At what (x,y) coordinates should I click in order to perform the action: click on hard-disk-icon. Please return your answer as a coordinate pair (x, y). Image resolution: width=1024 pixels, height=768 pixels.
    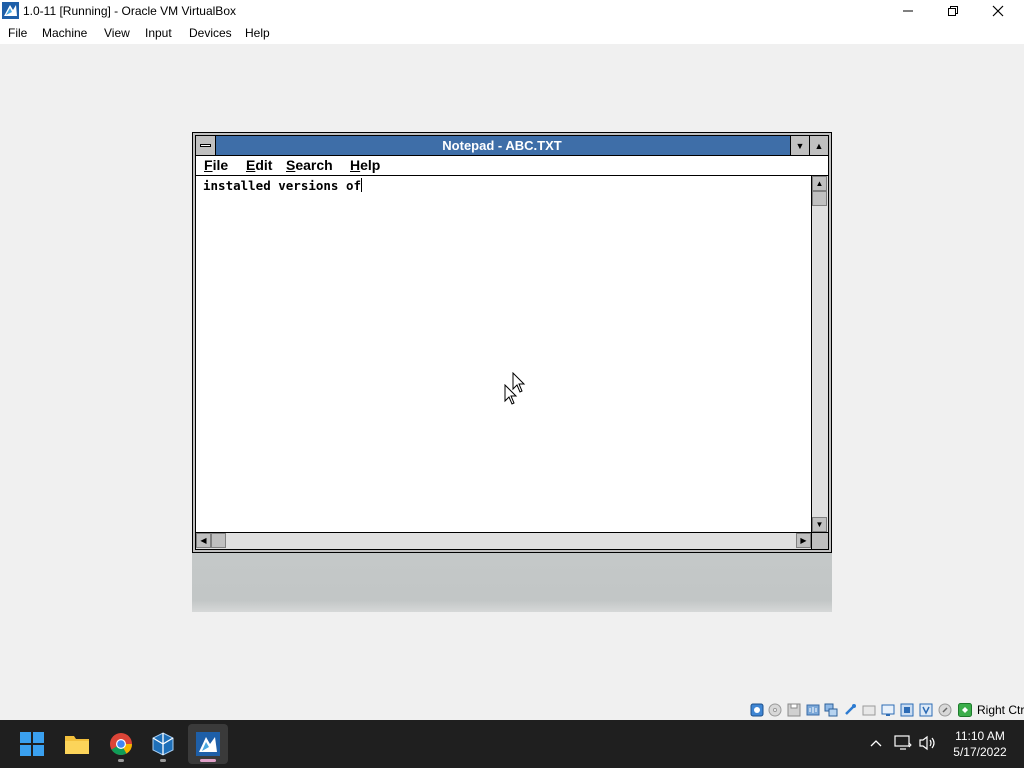
    Looking at the image, I should click on (757, 710).